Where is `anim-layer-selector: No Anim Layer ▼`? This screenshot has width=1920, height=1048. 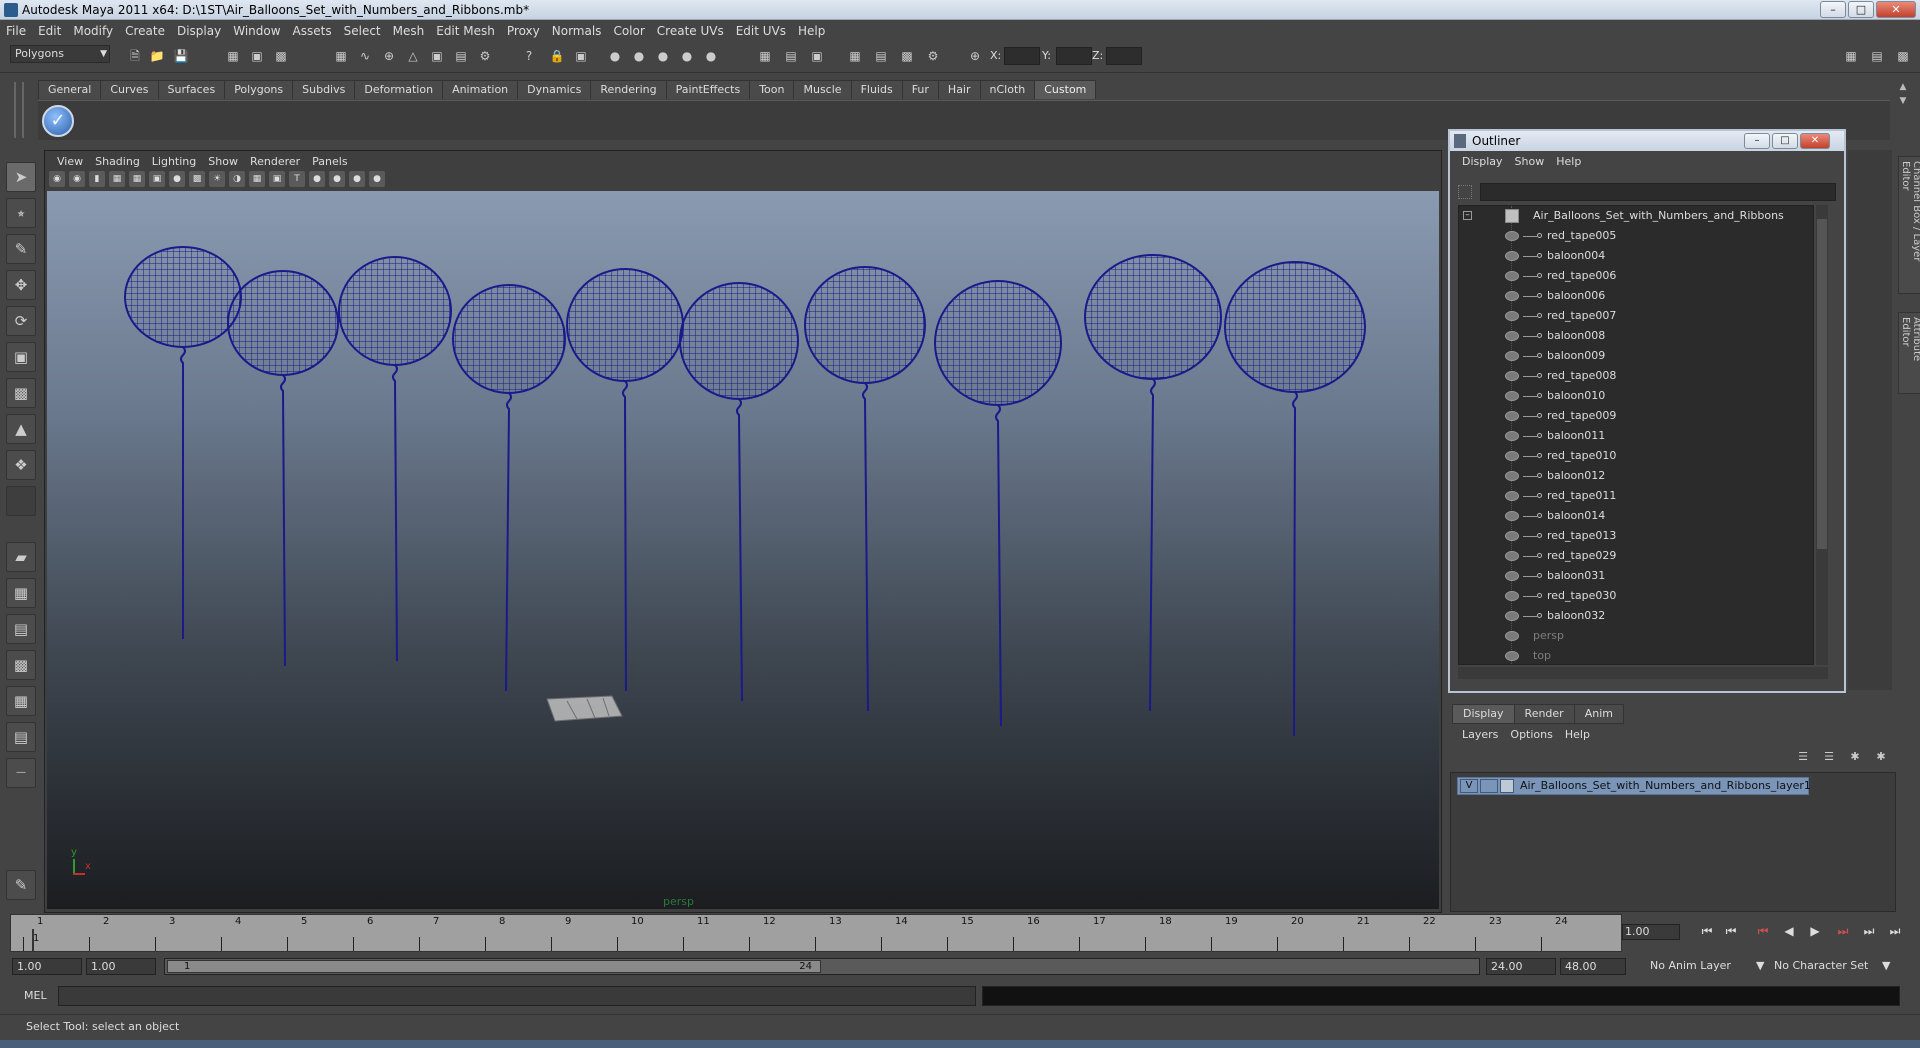 anim-layer-selector: No Anim Layer ▼ is located at coordinates (1705, 966).